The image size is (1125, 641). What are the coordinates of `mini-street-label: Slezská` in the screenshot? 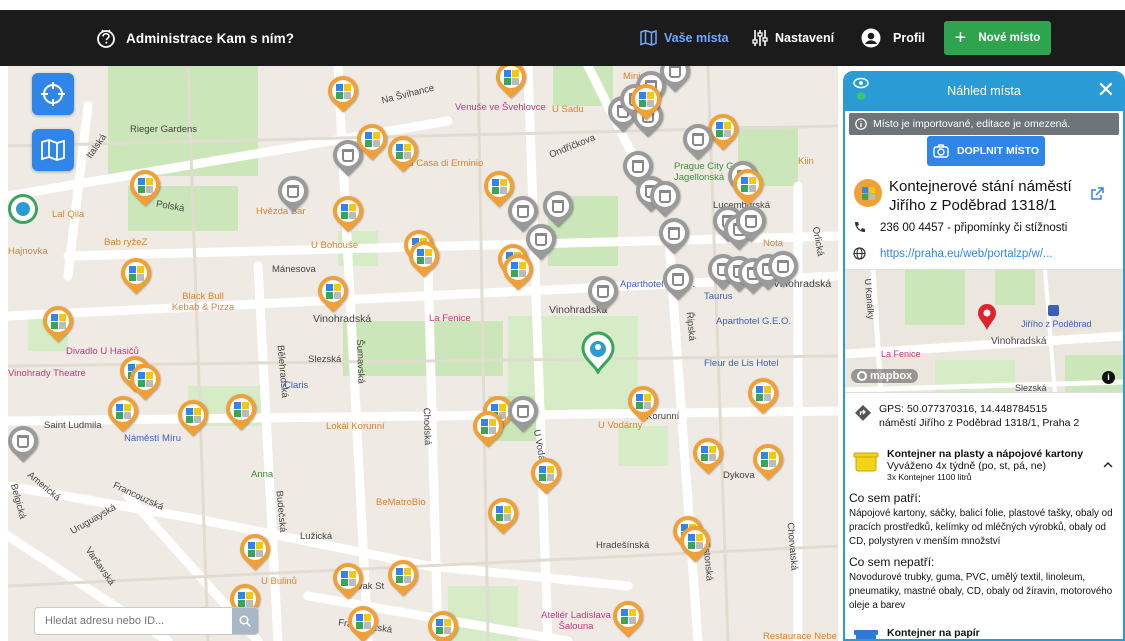 It's located at (1031, 388).